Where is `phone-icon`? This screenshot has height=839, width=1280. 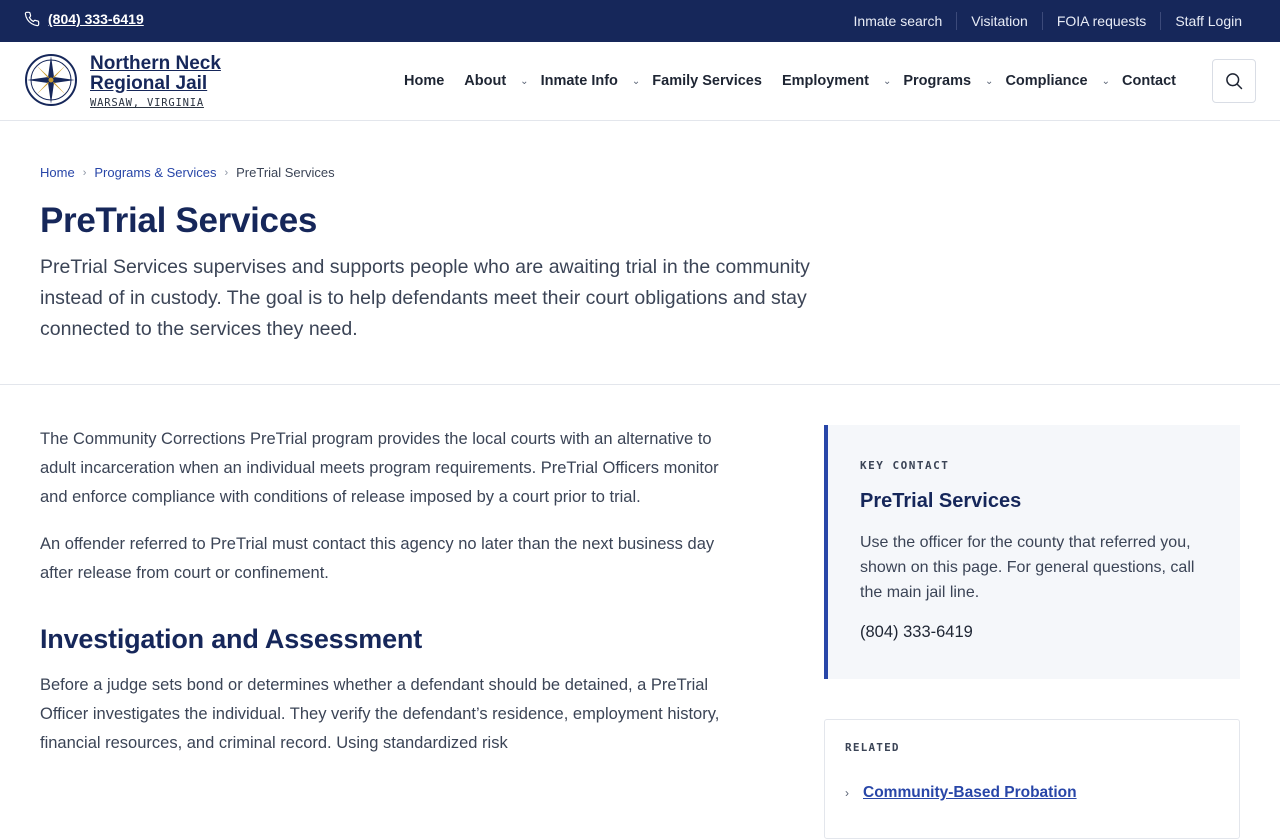 phone-icon is located at coordinates (32, 19).